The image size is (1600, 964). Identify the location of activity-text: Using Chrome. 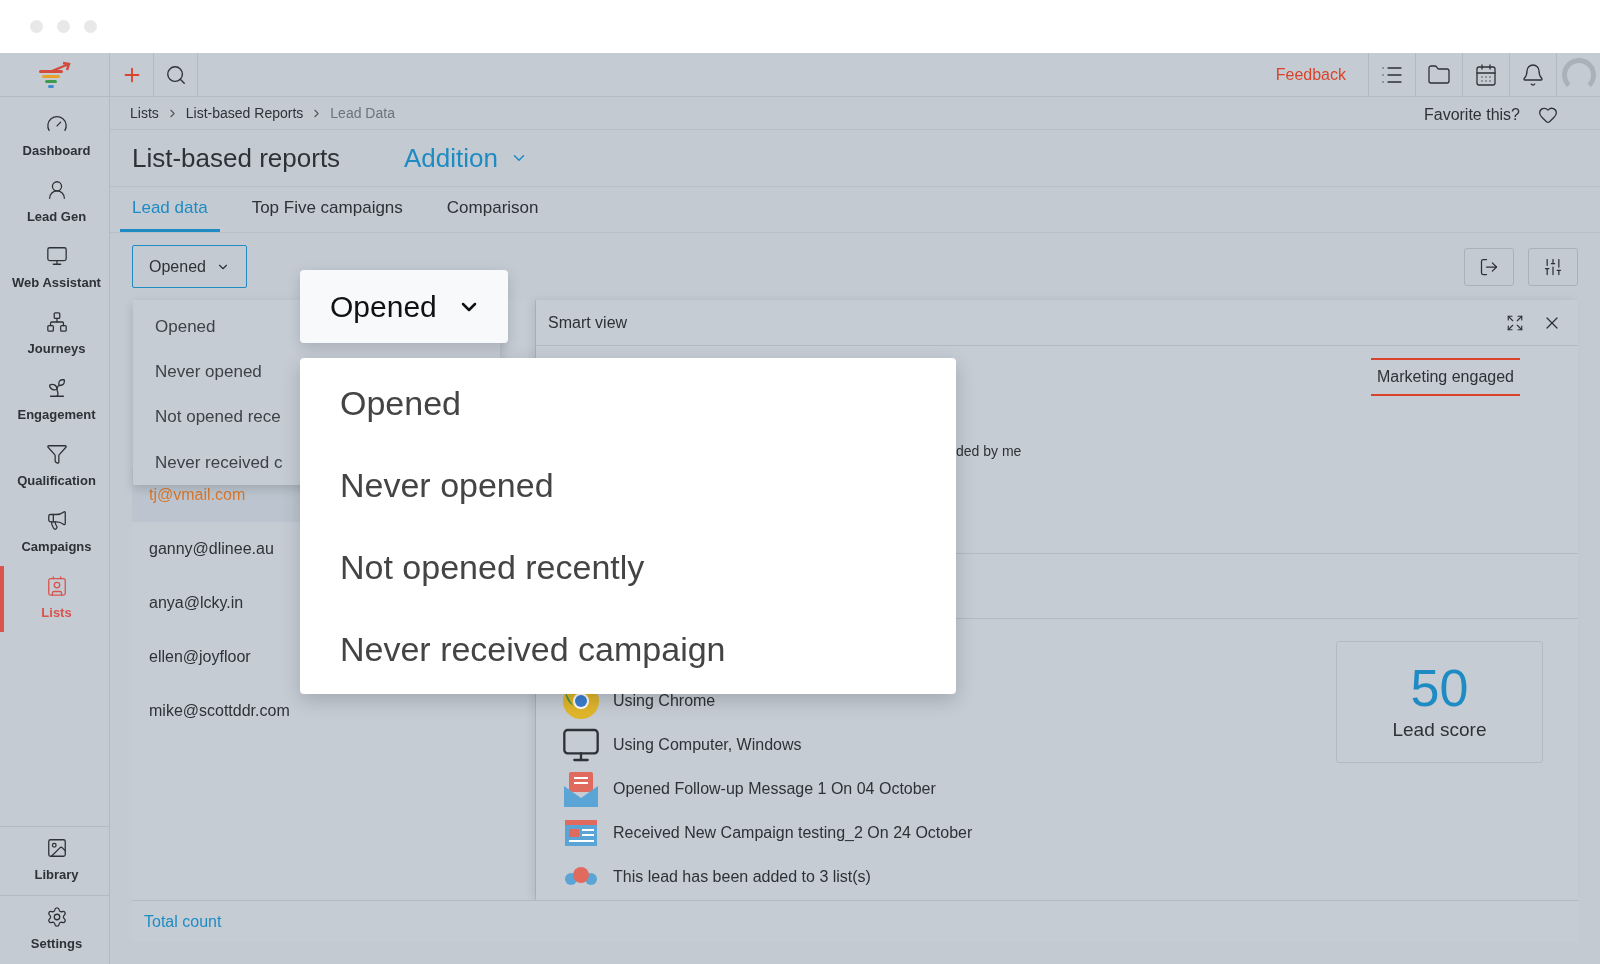
(664, 701).